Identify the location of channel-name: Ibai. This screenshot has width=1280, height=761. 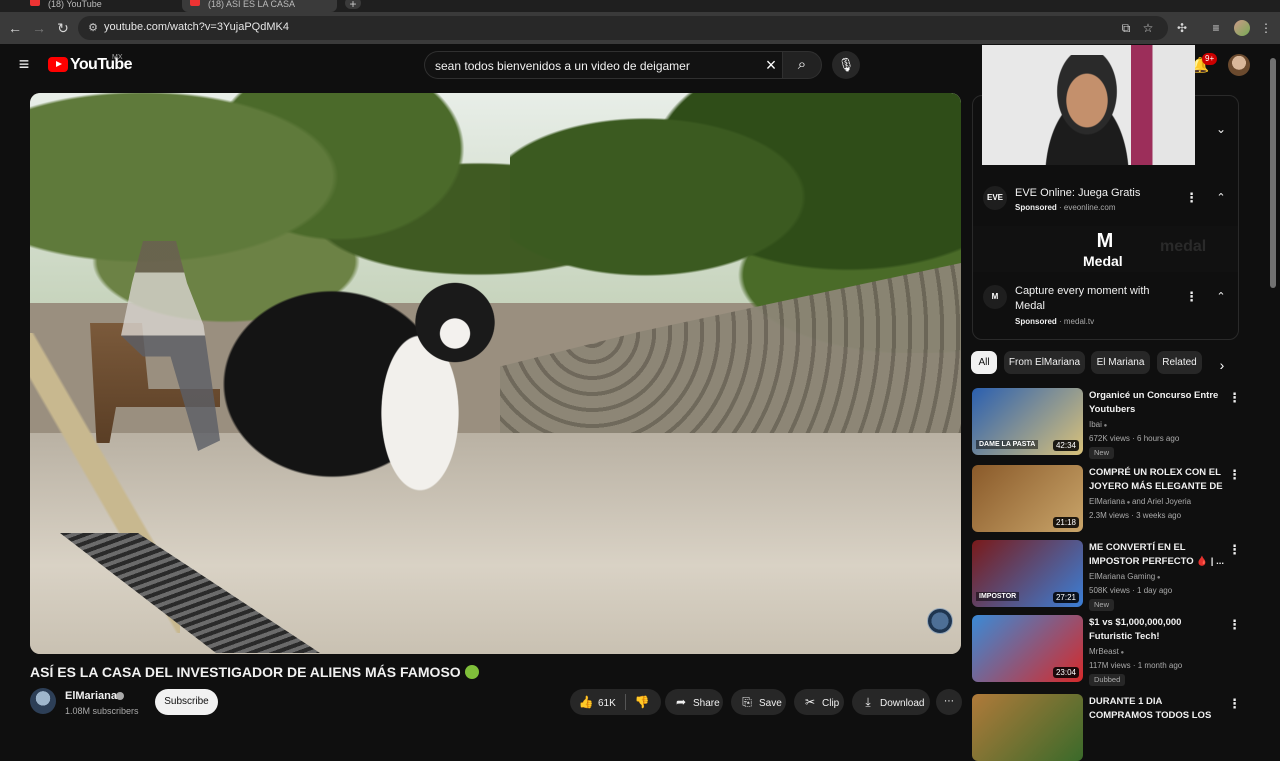
(1095, 424).